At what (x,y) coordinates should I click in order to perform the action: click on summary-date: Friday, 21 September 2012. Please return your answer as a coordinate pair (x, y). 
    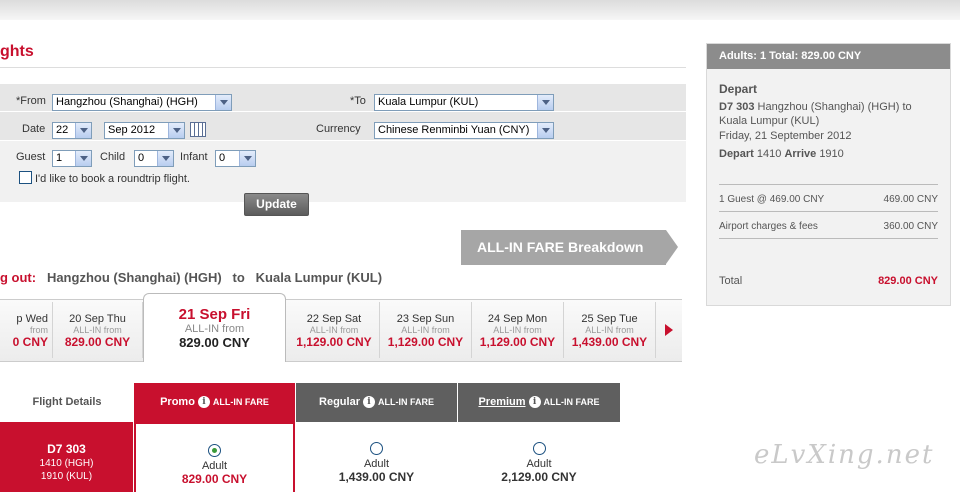
    Looking at the image, I should click on (785, 136).